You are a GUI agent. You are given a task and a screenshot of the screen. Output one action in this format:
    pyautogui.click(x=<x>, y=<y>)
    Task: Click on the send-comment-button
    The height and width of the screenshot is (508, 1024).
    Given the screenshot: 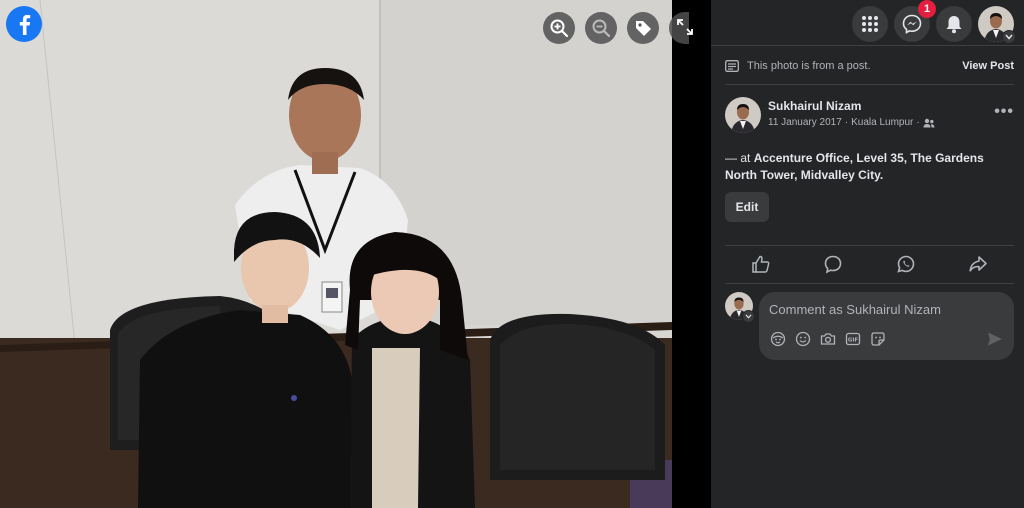 What is the action you would take?
    pyautogui.click(x=995, y=339)
    